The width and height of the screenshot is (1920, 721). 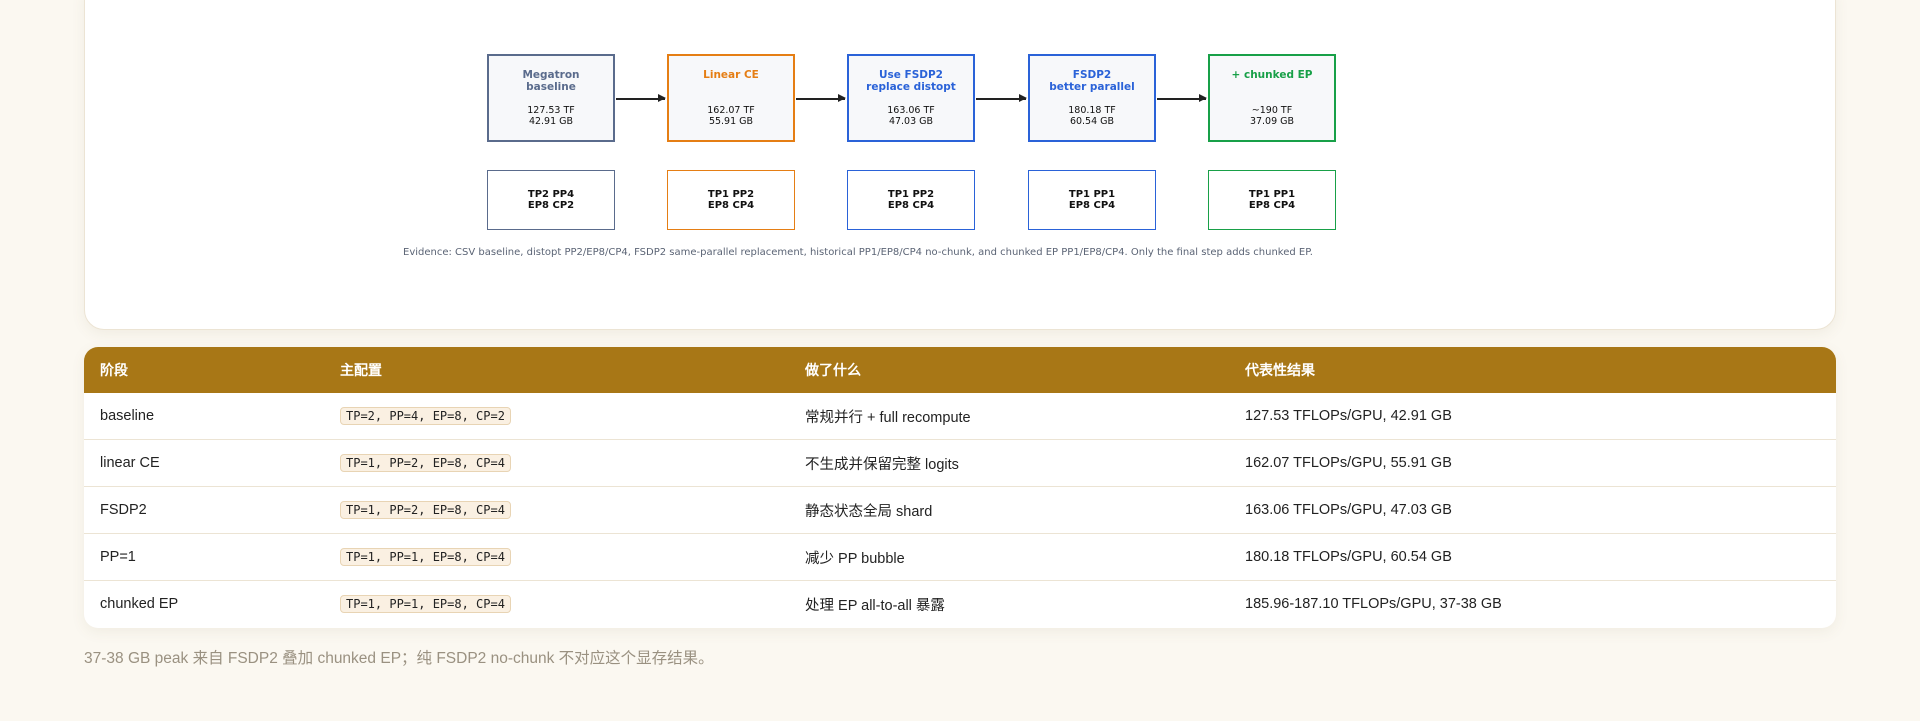 I want to click on result-cell: 185.96-187.10 TFLOPs/GPU, 37-38 GB, so click(x=1373, y=604).